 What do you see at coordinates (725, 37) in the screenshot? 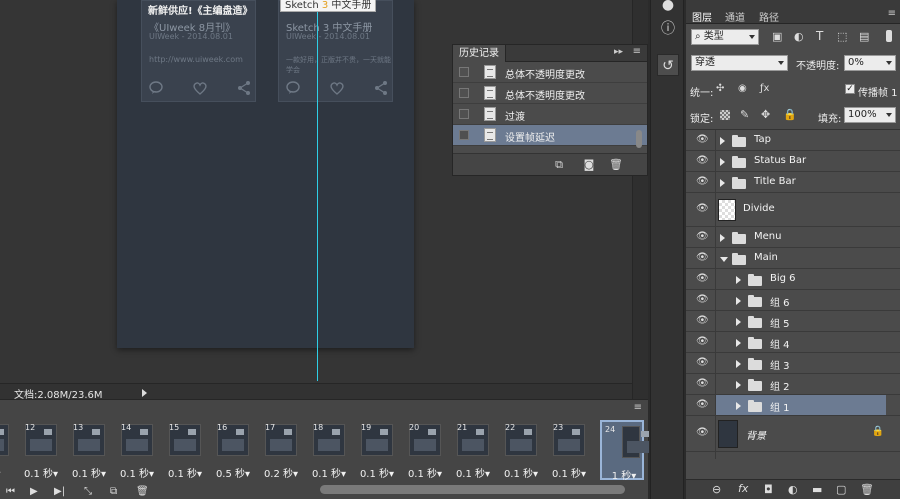
I see `filter-kind-select: ⌕ 类型` at bounding box center [725, 37].